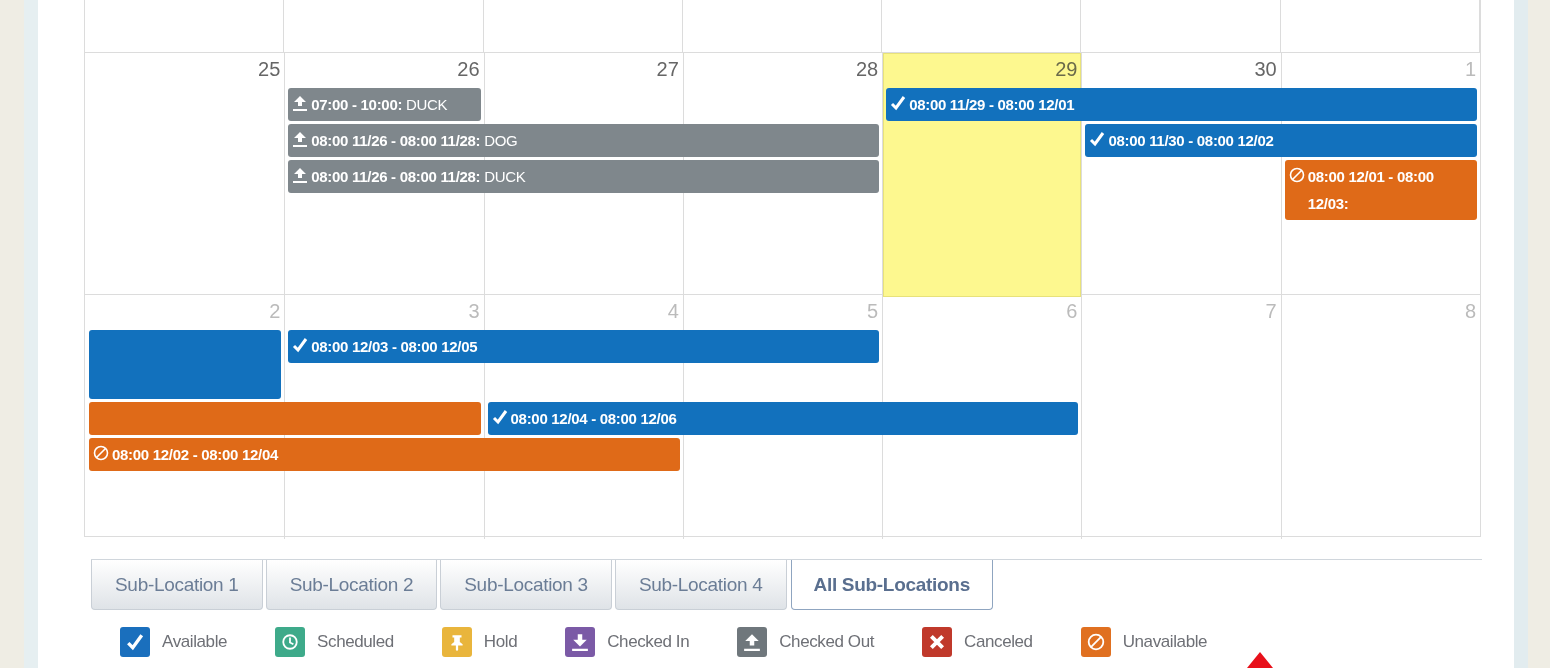  What do you see at coordinates (700, 585) in the screenshot?
I see `tab: Sub-Location 4` at bounding box center [700, 585].